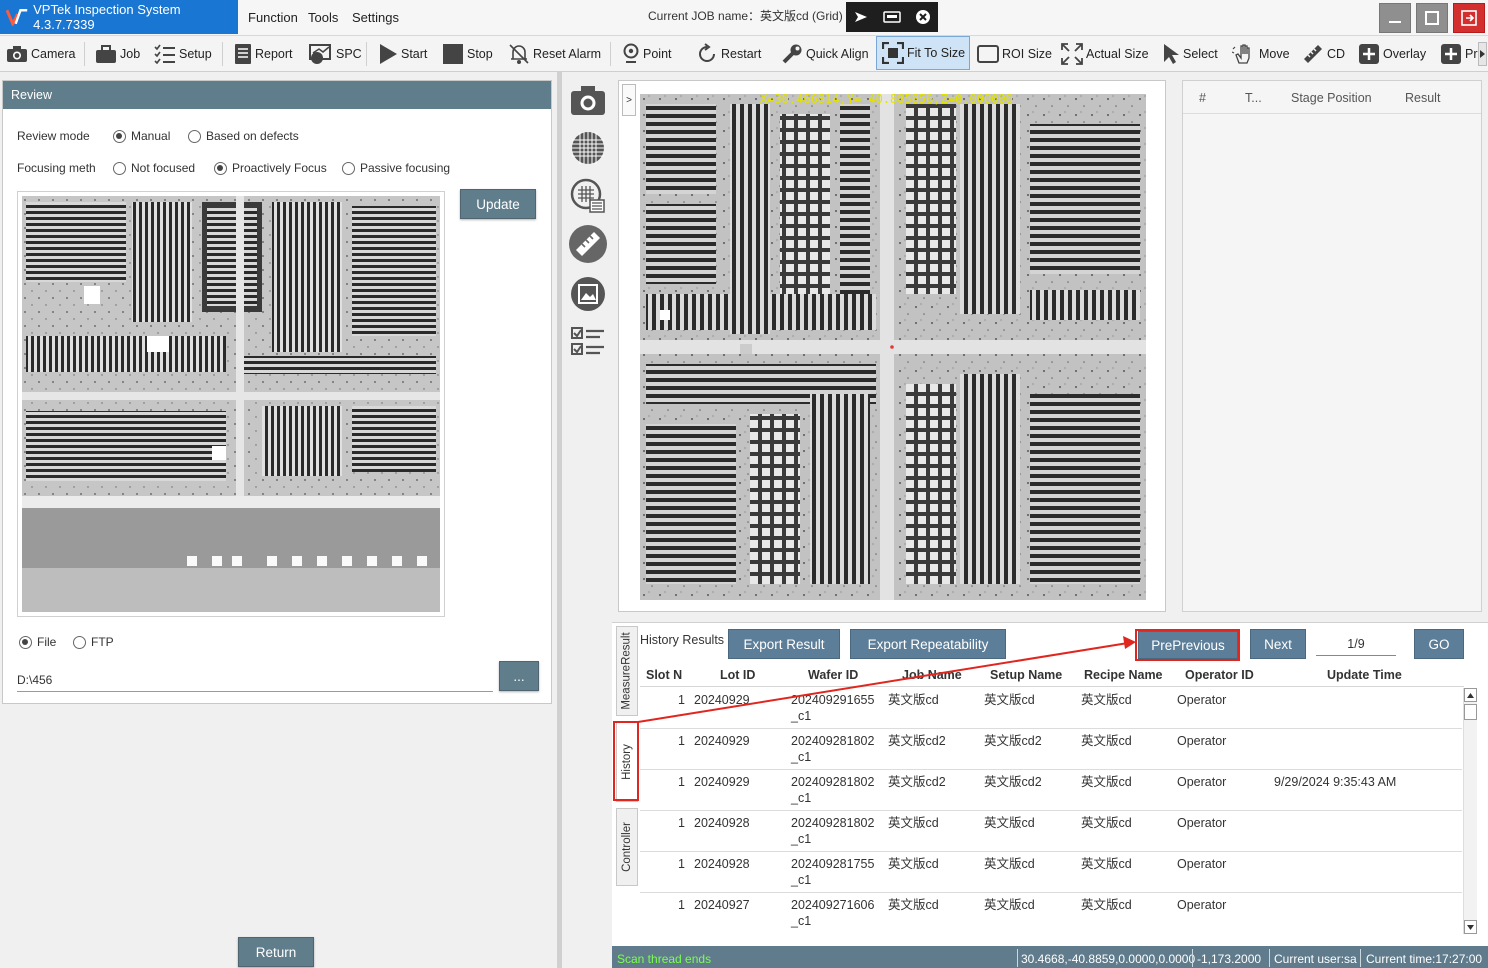 The height and width of the screenshot is (968, 1488). I want to click on scroll-down-button, so click(1470, 927).